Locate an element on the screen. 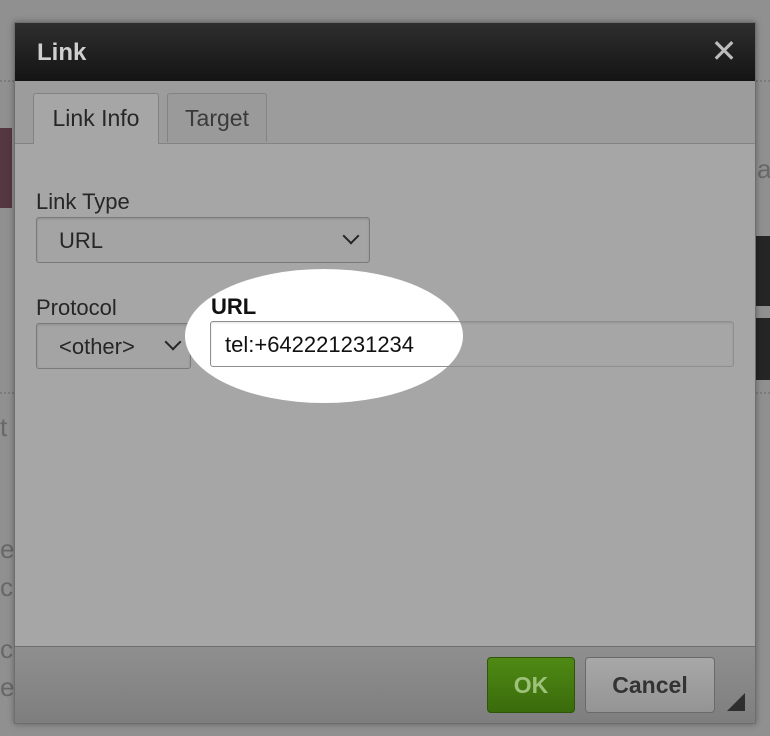 The image size is (770, 736). tab-link-info: Link Info is located at coordinates (96, 118).